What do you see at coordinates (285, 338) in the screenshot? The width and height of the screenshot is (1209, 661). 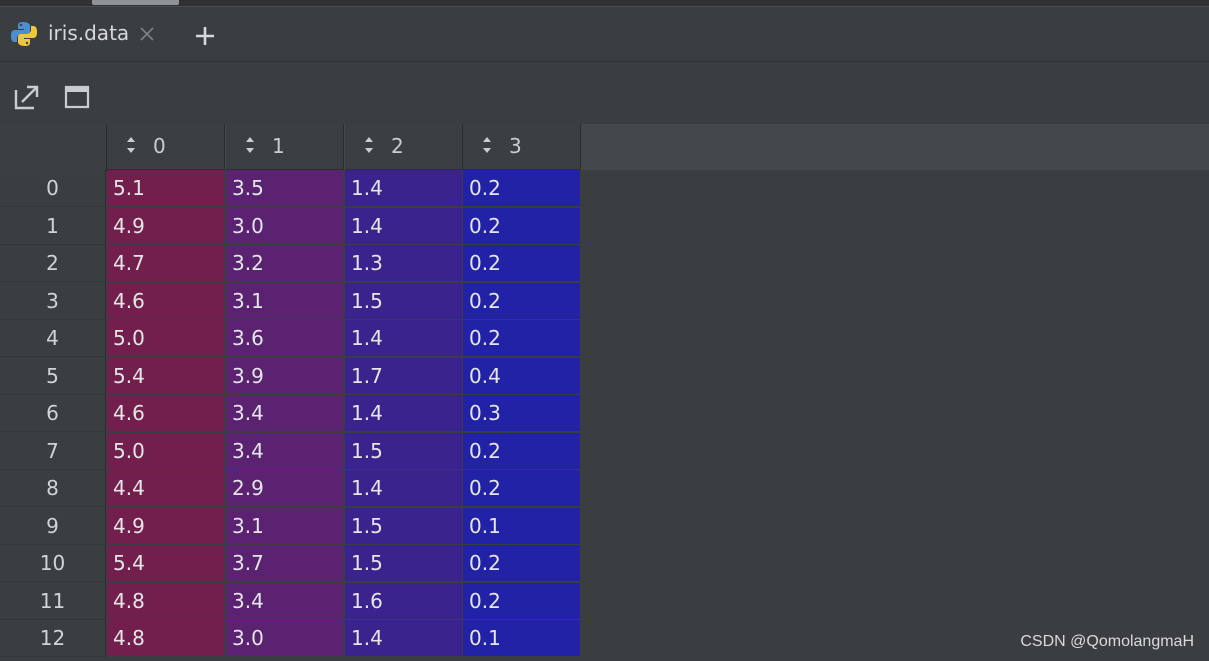 I see `table-cell: 3.6` at bounding box center [285, 338].